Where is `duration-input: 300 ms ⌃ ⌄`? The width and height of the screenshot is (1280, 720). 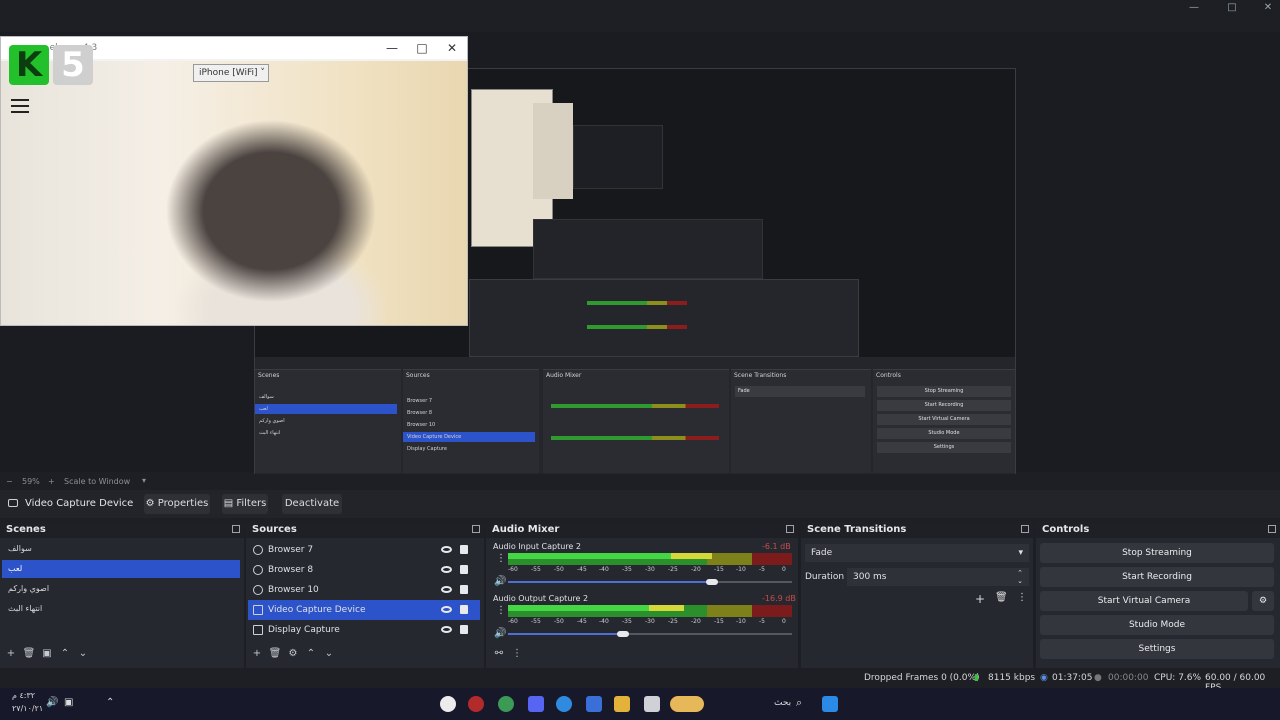
duration-input: 300 ms ⌃ ⌄ is located at coordinates (938, 577).